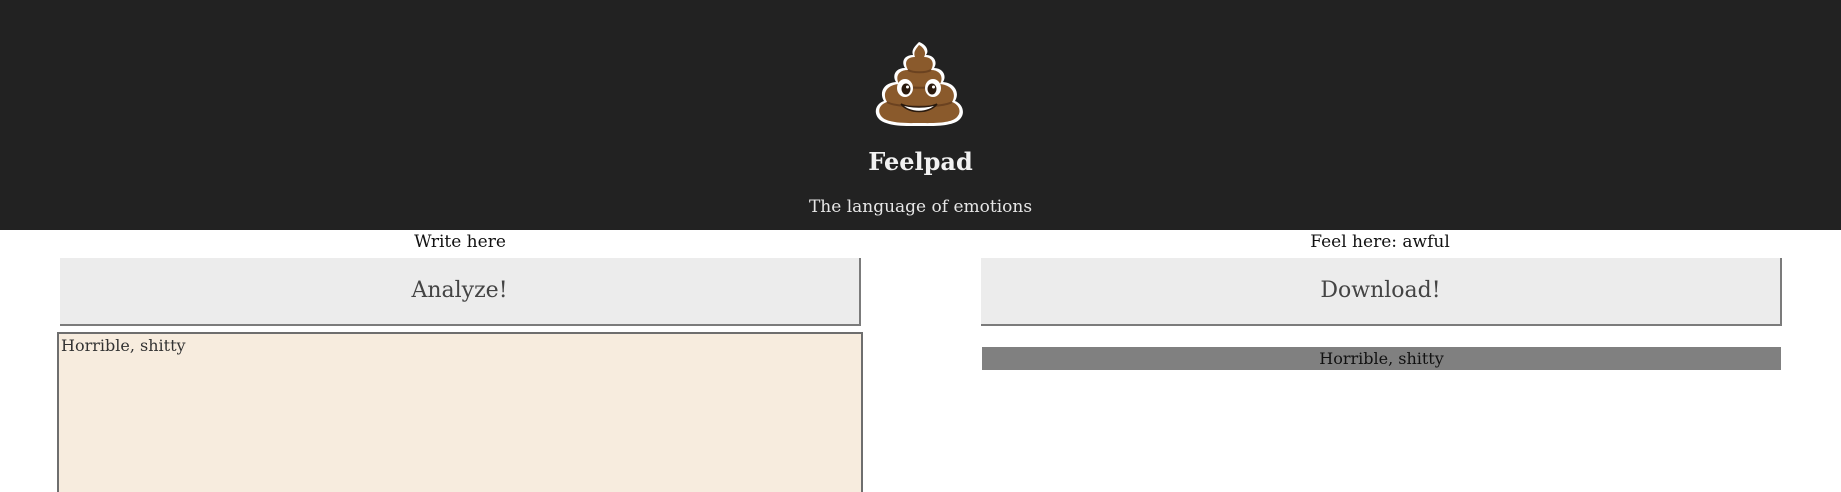 This screenshot has width=1841, height=492. Describe the element at coordinates (460, 412) in the screenshot. I see `emotion-text-input: Horrible, shitty` at that location.